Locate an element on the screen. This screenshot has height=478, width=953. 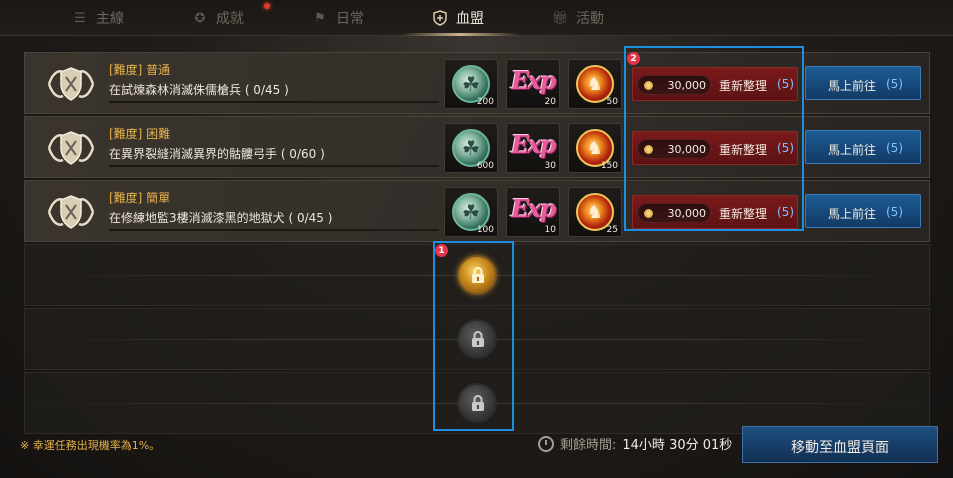
tab-guild: 血盟 is located at coordinates (458, 18).